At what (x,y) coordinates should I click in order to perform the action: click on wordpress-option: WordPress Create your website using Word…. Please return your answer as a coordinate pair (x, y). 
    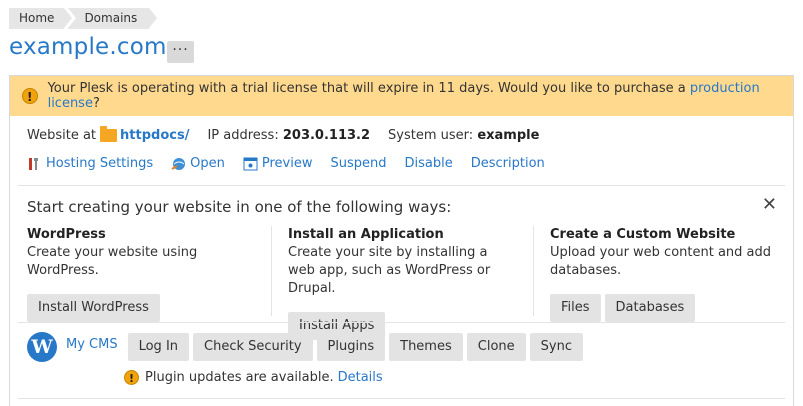
    Looking at the image, I should click on (148, 274).